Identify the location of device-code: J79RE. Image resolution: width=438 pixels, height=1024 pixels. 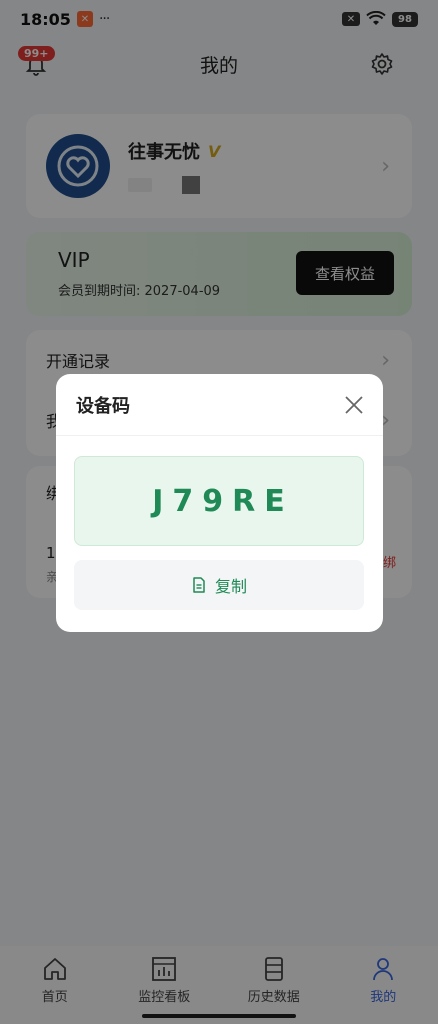
(223, 501).